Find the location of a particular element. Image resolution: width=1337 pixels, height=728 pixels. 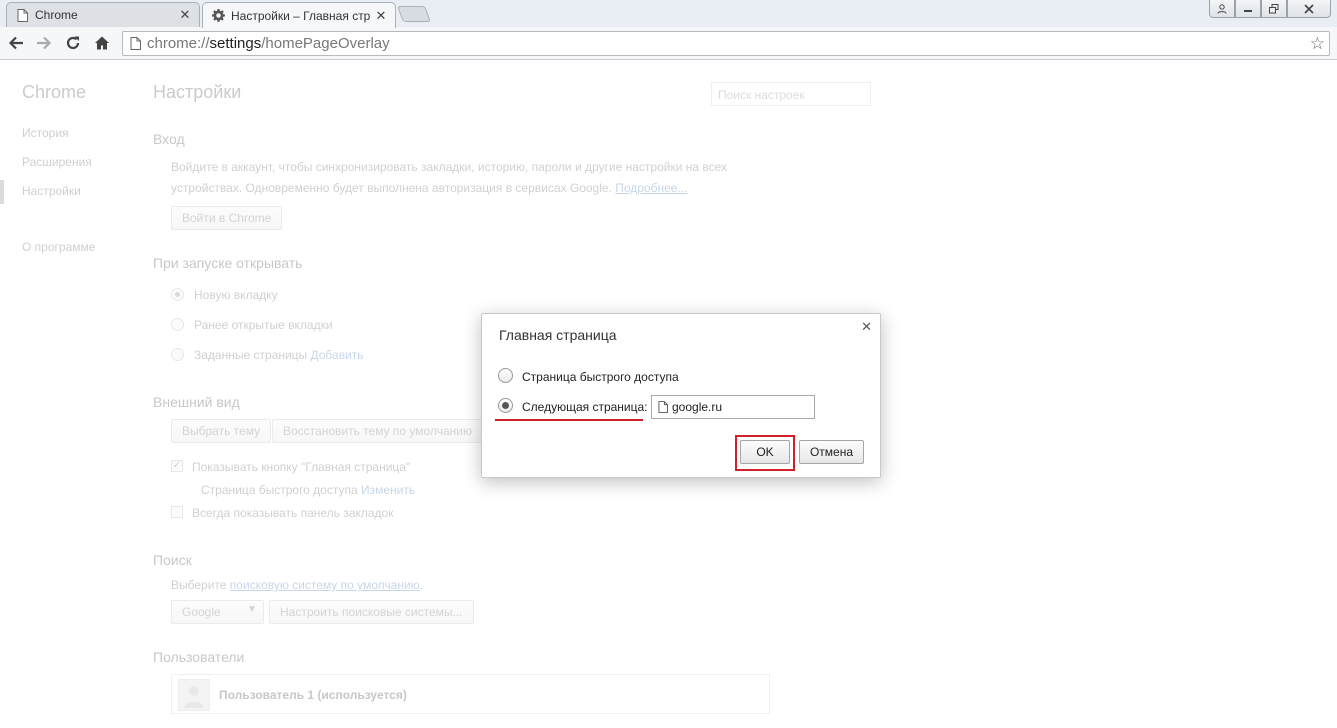

browser-toolbar: chrome://settings/homePageOverlay ☆ is located at coordinates (668, 43).